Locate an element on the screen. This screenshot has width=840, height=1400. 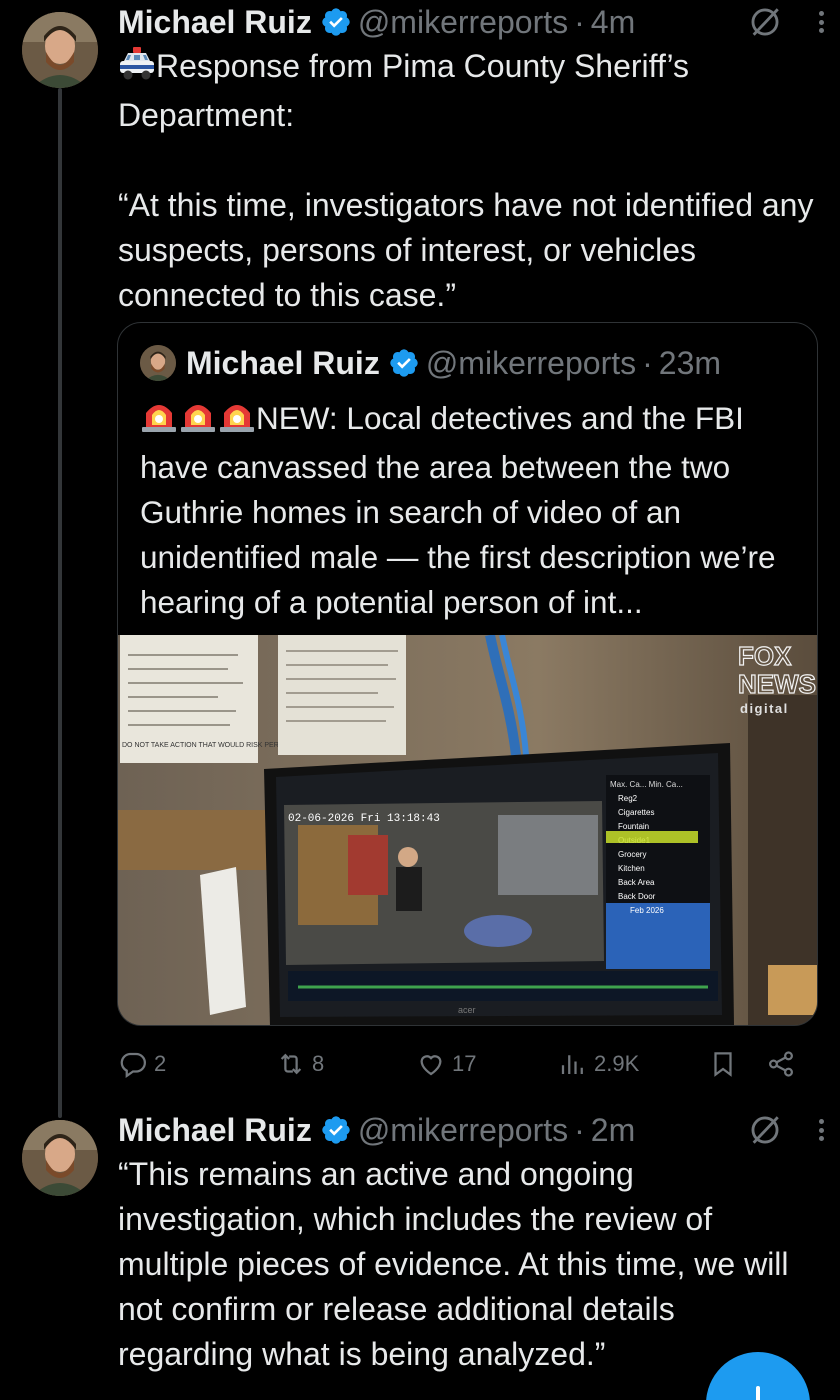
timestamp: 4m is located at coordinates (613, 22).